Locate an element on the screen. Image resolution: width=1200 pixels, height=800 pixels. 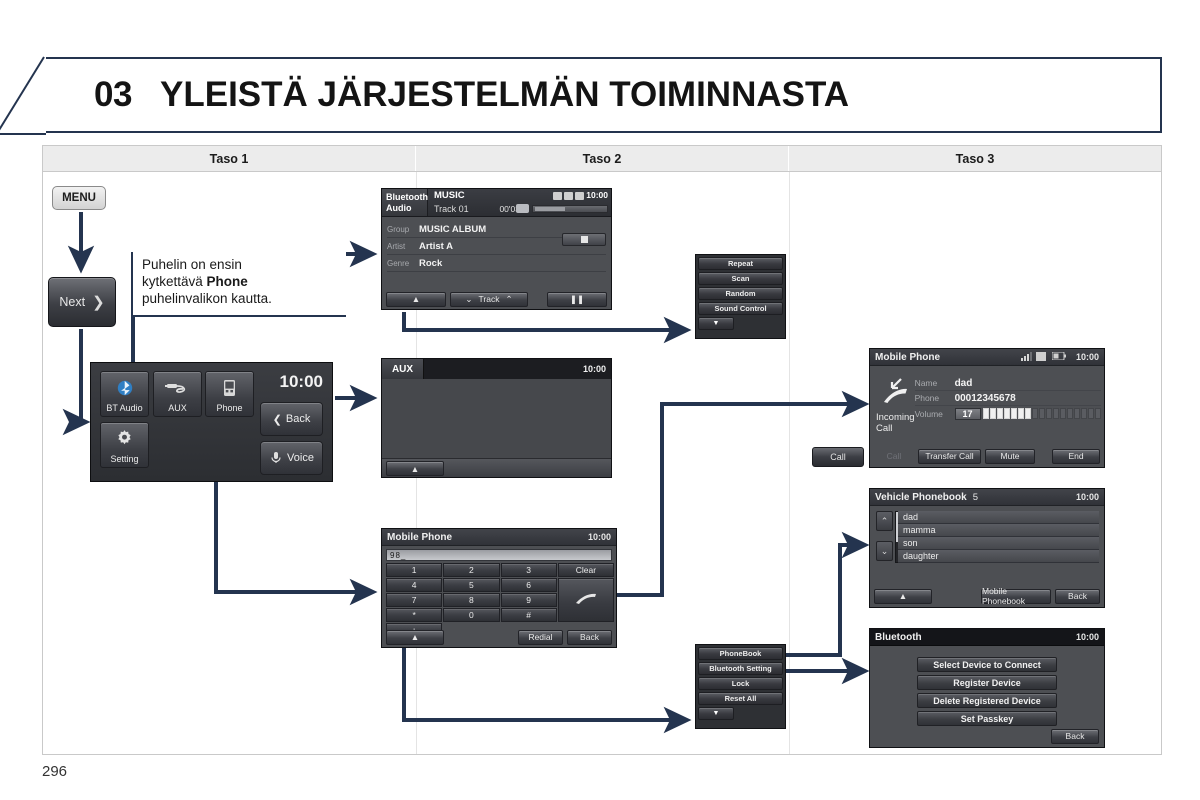
key-7: 7 is located at coordinates (414, 600).